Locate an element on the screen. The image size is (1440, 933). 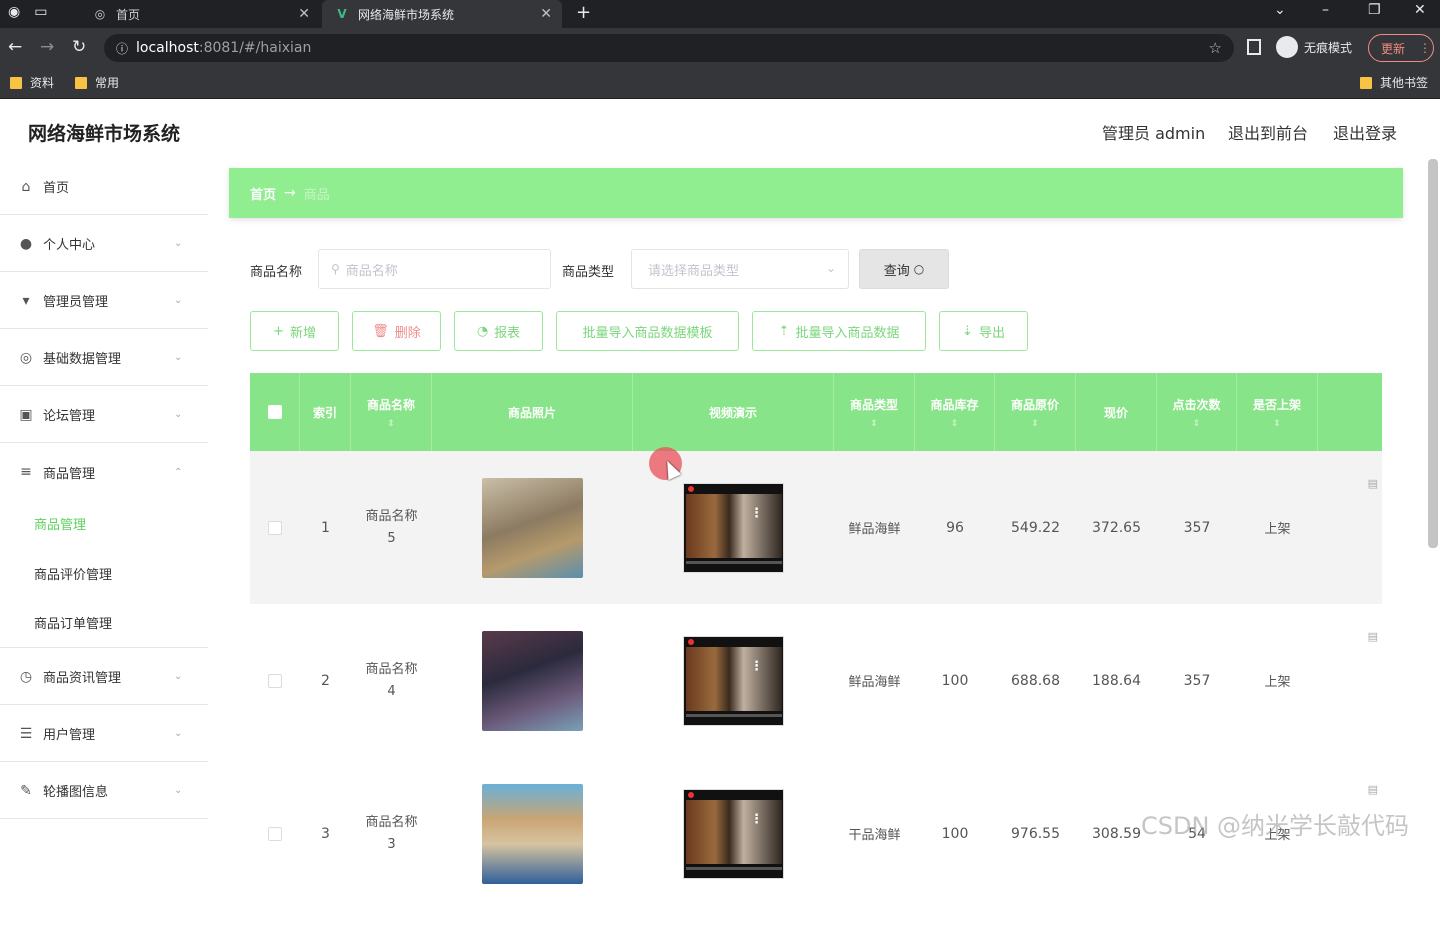
header-name: 商品名称 ⇕ is located at coordinates (391, 412).